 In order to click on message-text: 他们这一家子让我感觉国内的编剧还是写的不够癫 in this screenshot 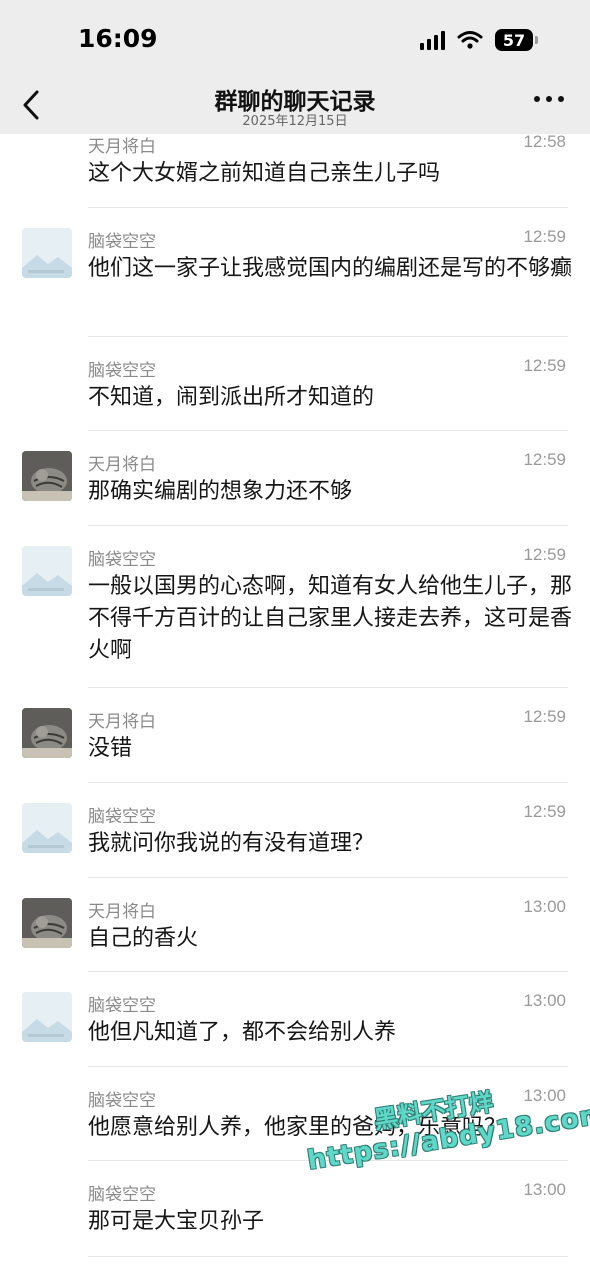, I will do `click(330, 268)`.